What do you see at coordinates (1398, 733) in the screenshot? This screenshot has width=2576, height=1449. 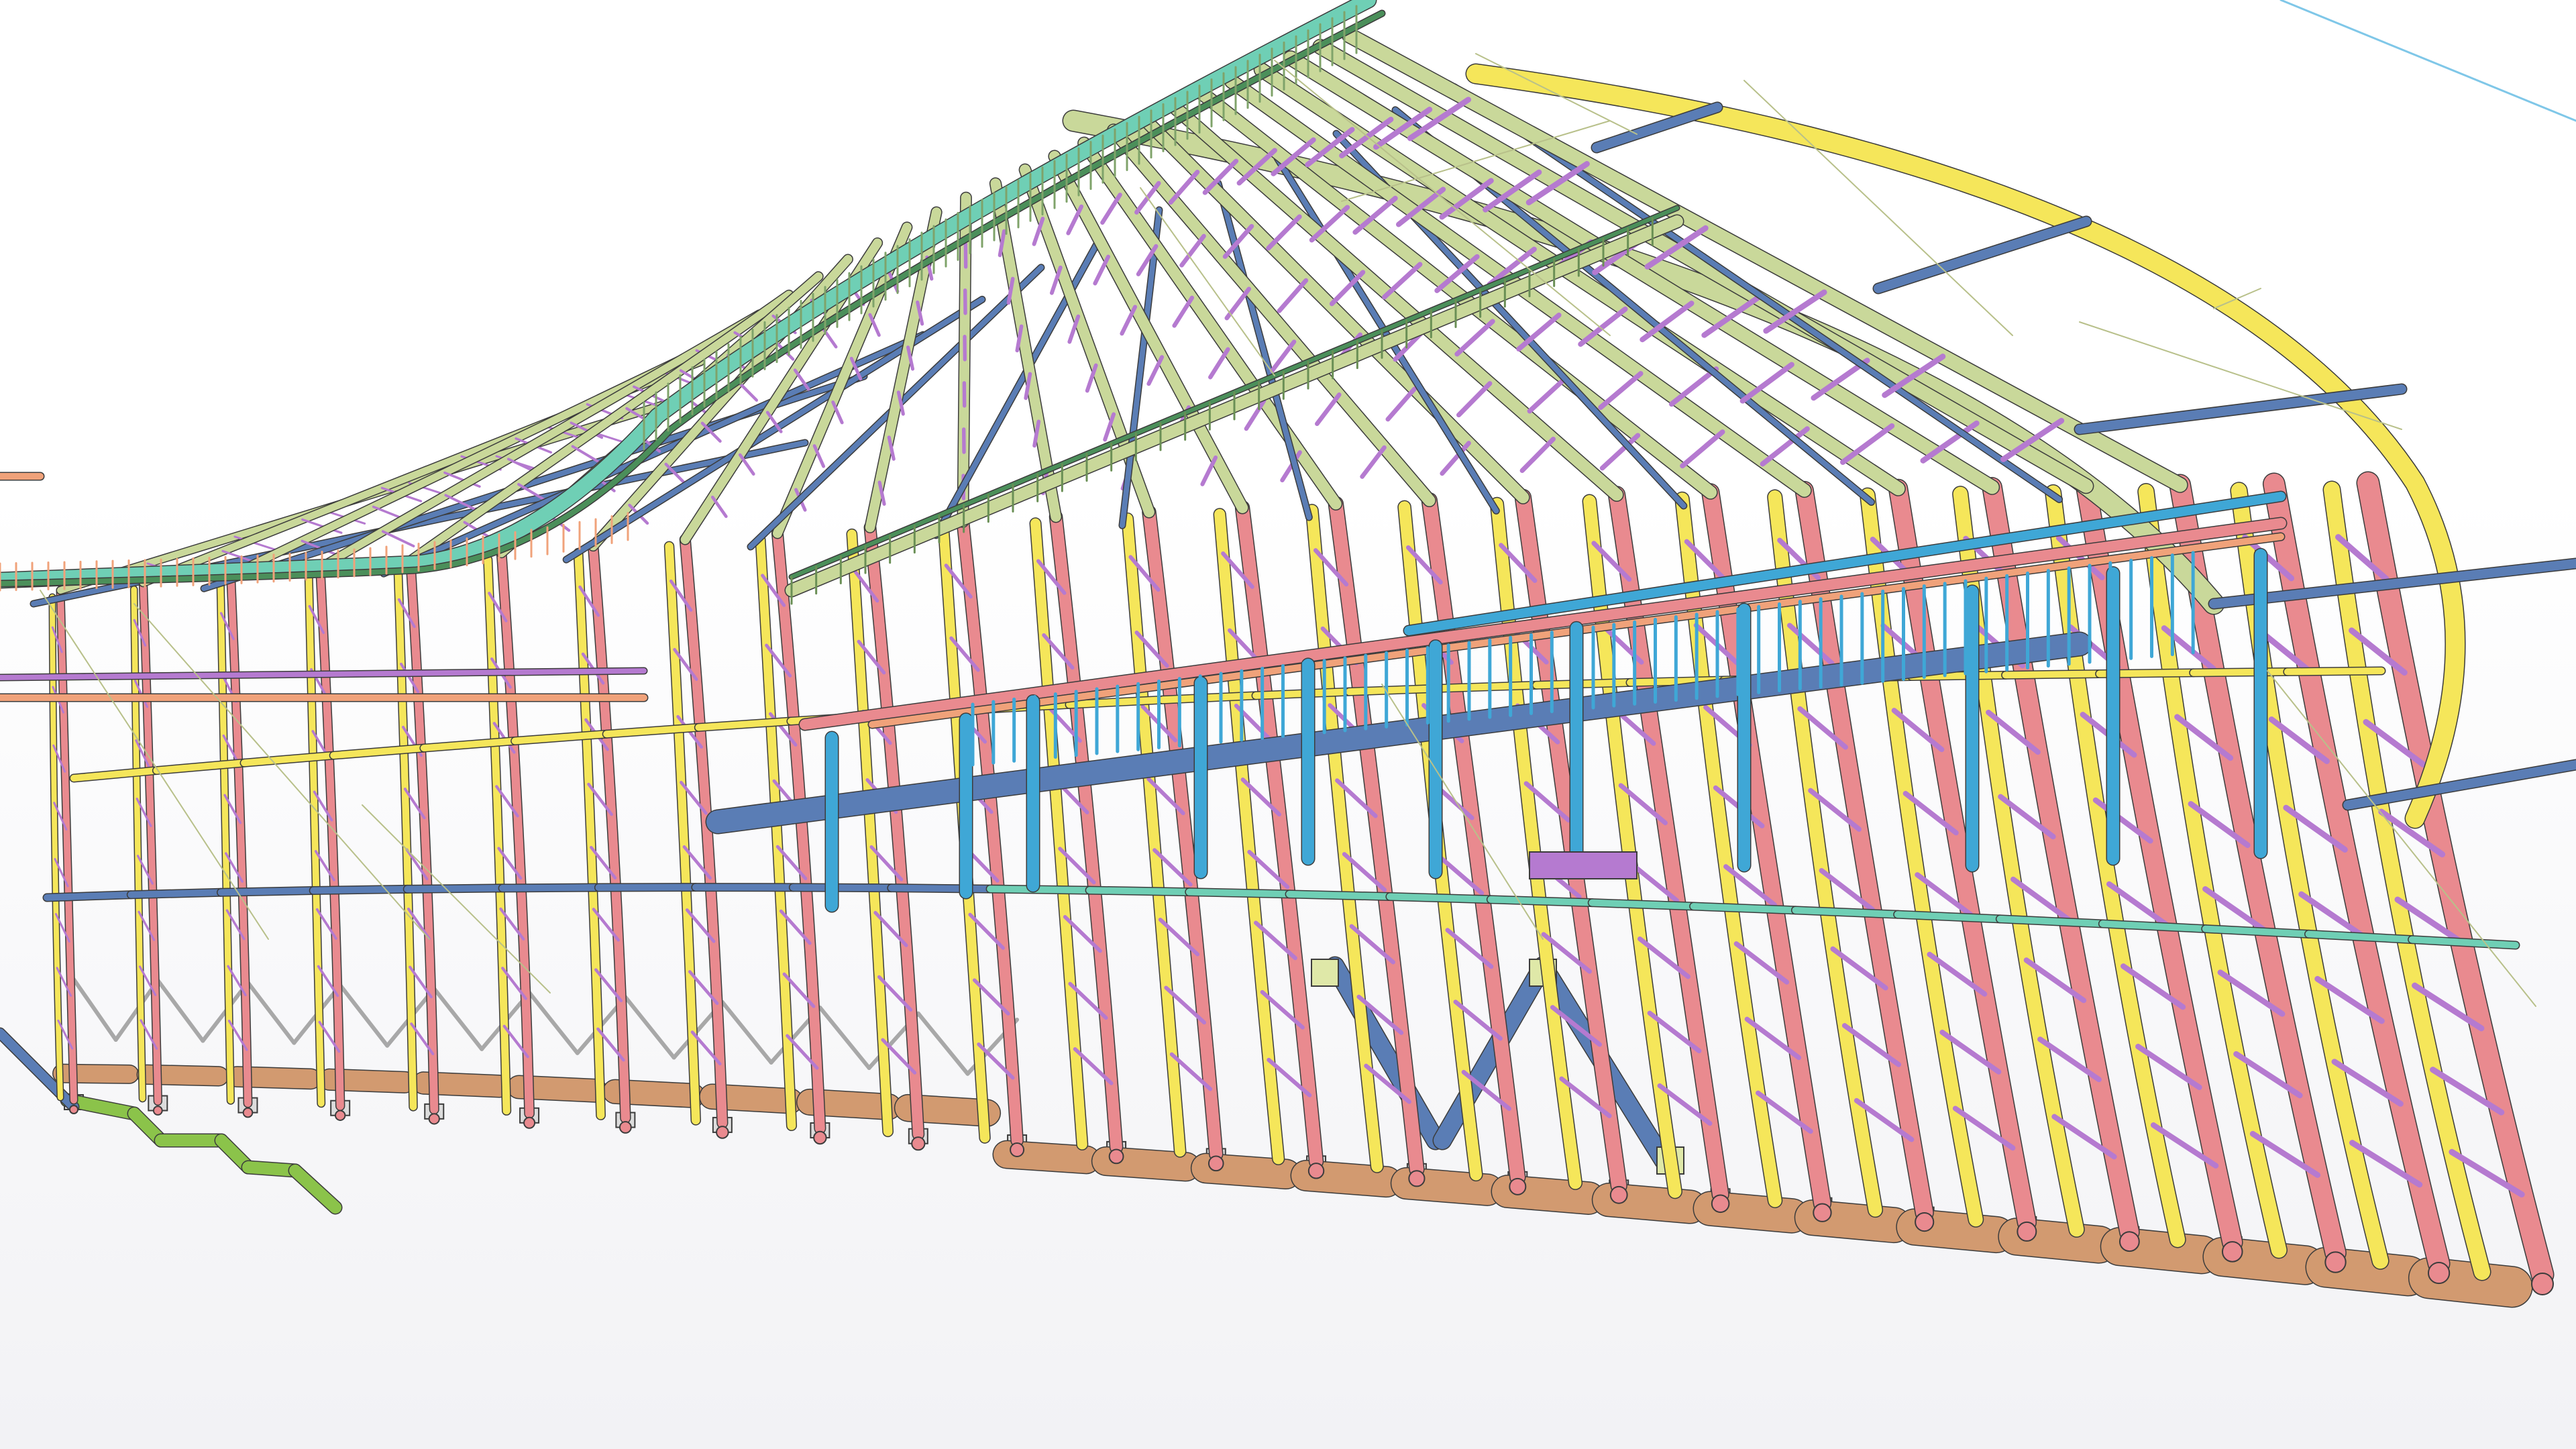 I see `gantry-main-beam` at bounding box center [1398, 733].